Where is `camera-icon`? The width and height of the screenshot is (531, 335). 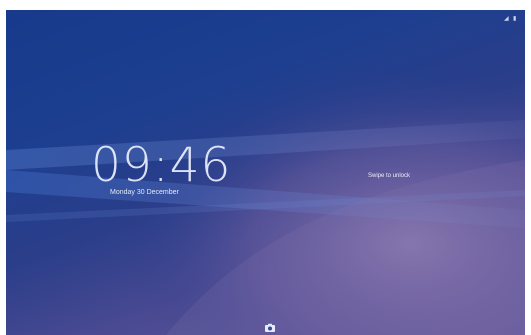
camera-icon is located at coordinates (270, 328).